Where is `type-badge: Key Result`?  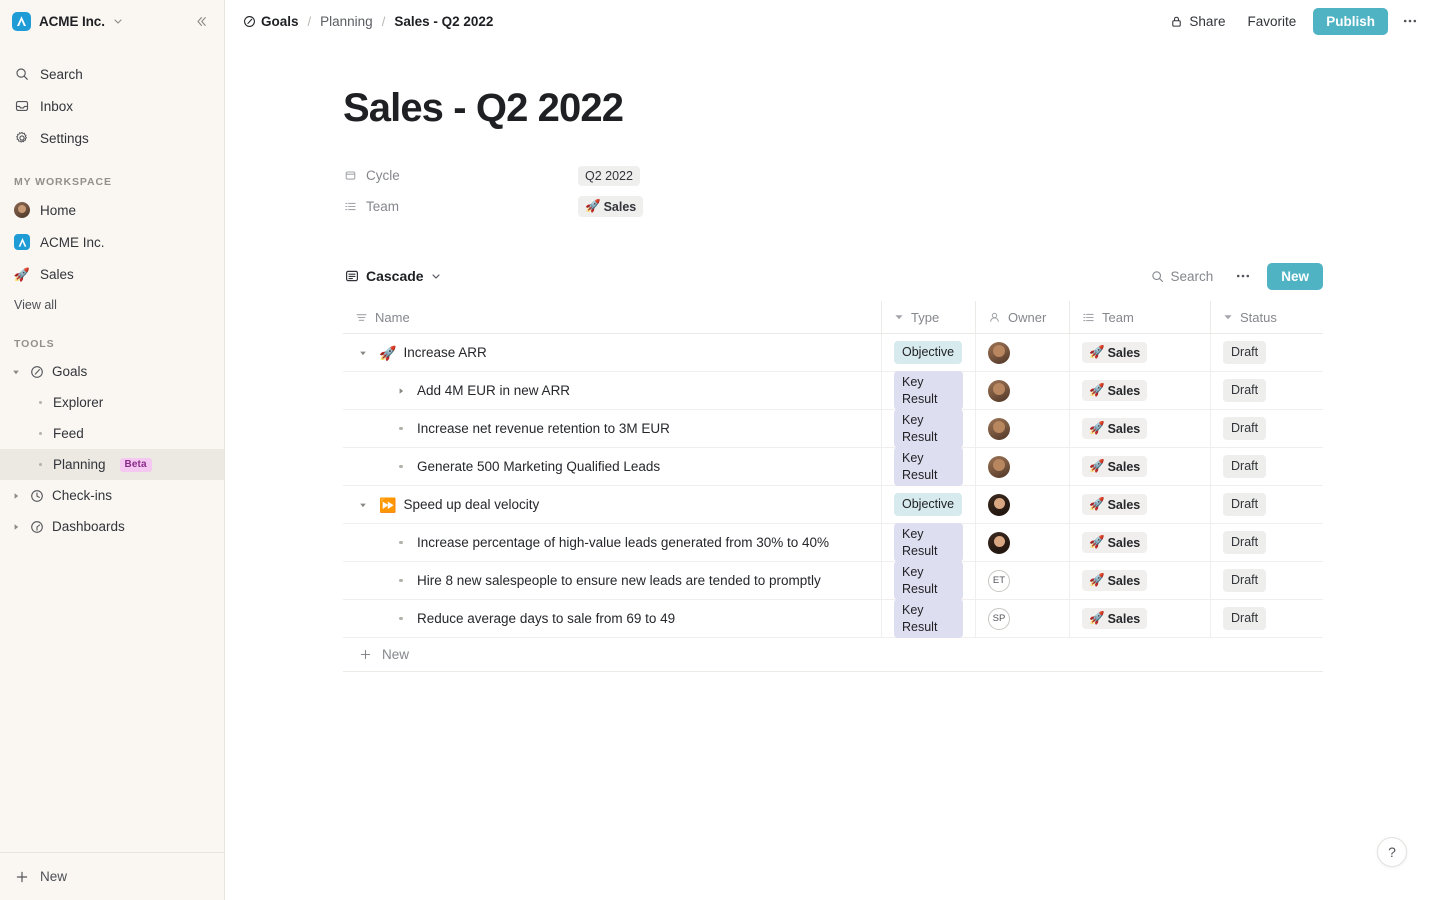 type-badge: Key Result is located at coordinates (928, 580).